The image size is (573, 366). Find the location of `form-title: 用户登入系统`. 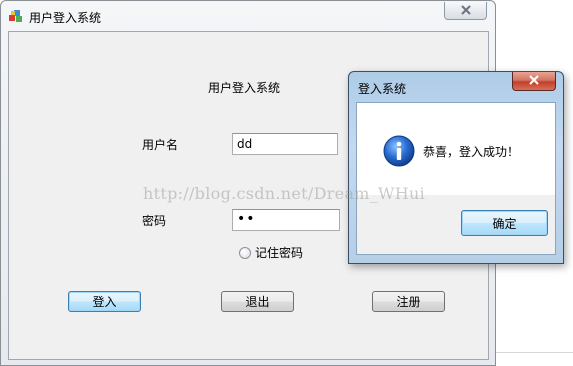

form-title: 用户登入系统 is located at coordinates (244, 88).